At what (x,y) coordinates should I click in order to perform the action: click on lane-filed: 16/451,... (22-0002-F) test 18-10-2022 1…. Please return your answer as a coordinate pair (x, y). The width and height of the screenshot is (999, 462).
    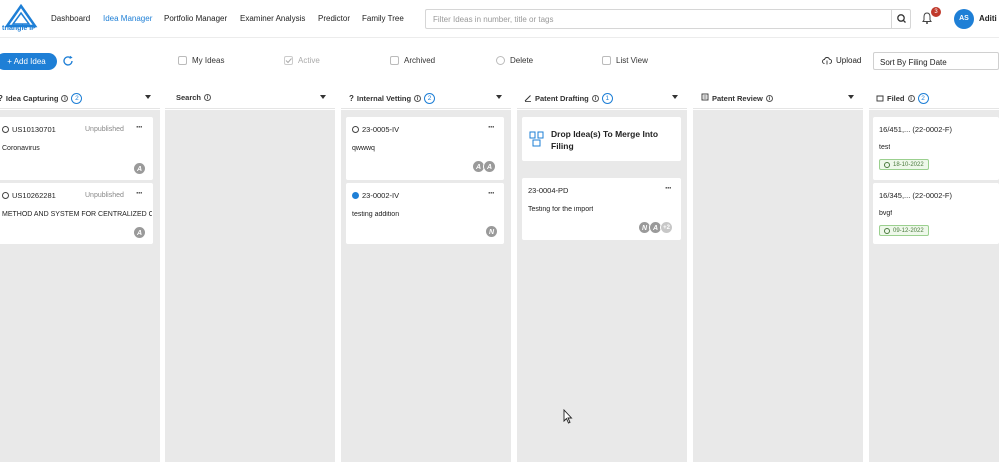
    Looking at the image, I should click on (934, 286).